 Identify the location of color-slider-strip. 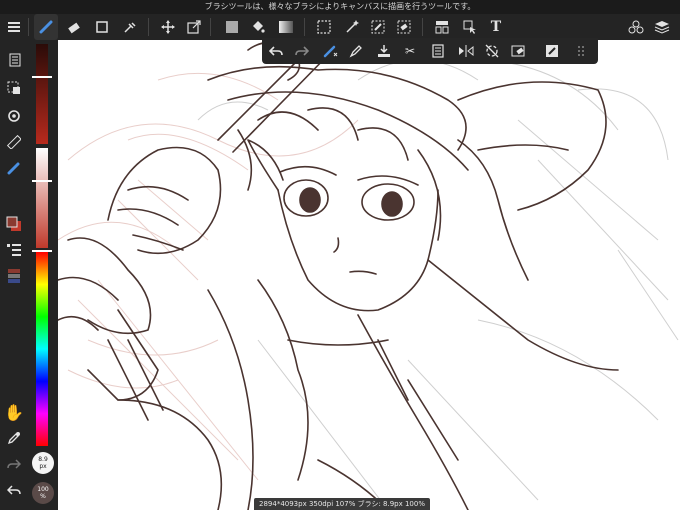
(42, 245).